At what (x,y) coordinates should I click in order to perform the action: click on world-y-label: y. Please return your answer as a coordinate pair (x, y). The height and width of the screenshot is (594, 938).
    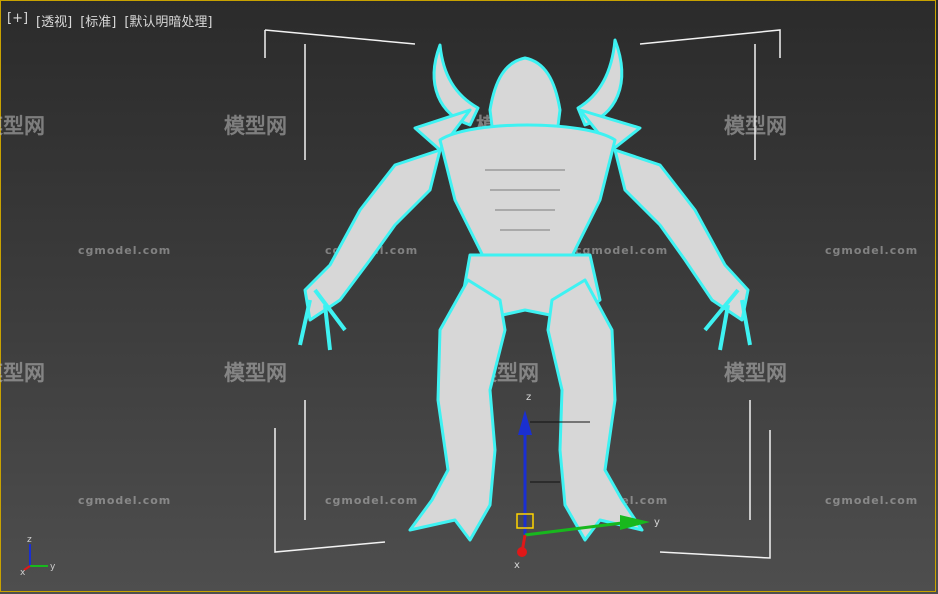
    Looking at the image, I should click on (53, 567).